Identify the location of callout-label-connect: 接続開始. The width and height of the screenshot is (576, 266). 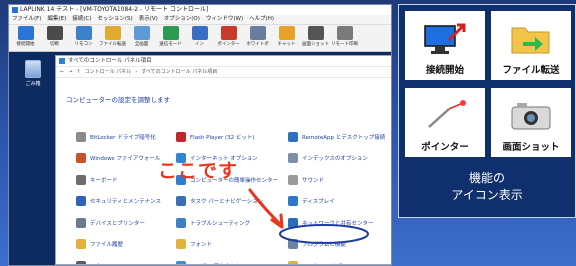
(444, 70).